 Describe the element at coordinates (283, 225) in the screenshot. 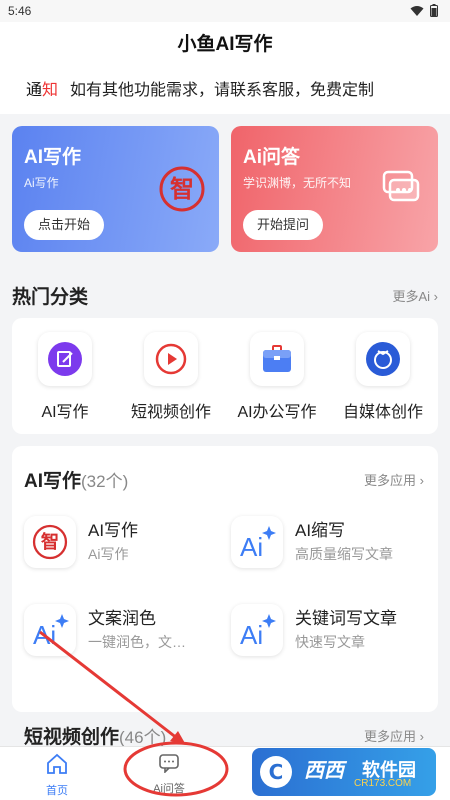

I see `ask-button: 开始提问` at that location.